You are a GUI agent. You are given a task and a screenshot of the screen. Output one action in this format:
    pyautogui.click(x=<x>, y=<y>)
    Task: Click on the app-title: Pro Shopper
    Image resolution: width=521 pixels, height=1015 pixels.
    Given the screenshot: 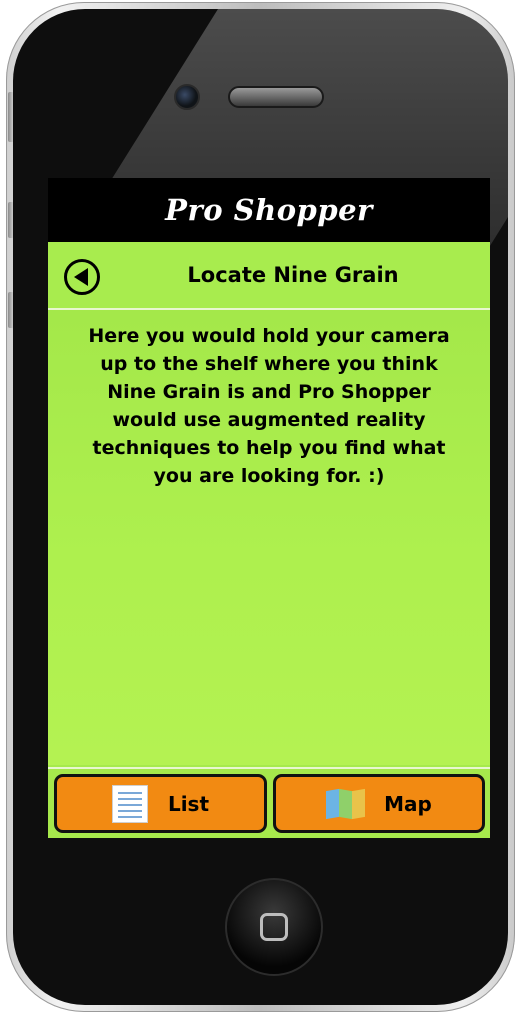 What is the action you would take?
    pyautogui.click(x=269, y=210)
    